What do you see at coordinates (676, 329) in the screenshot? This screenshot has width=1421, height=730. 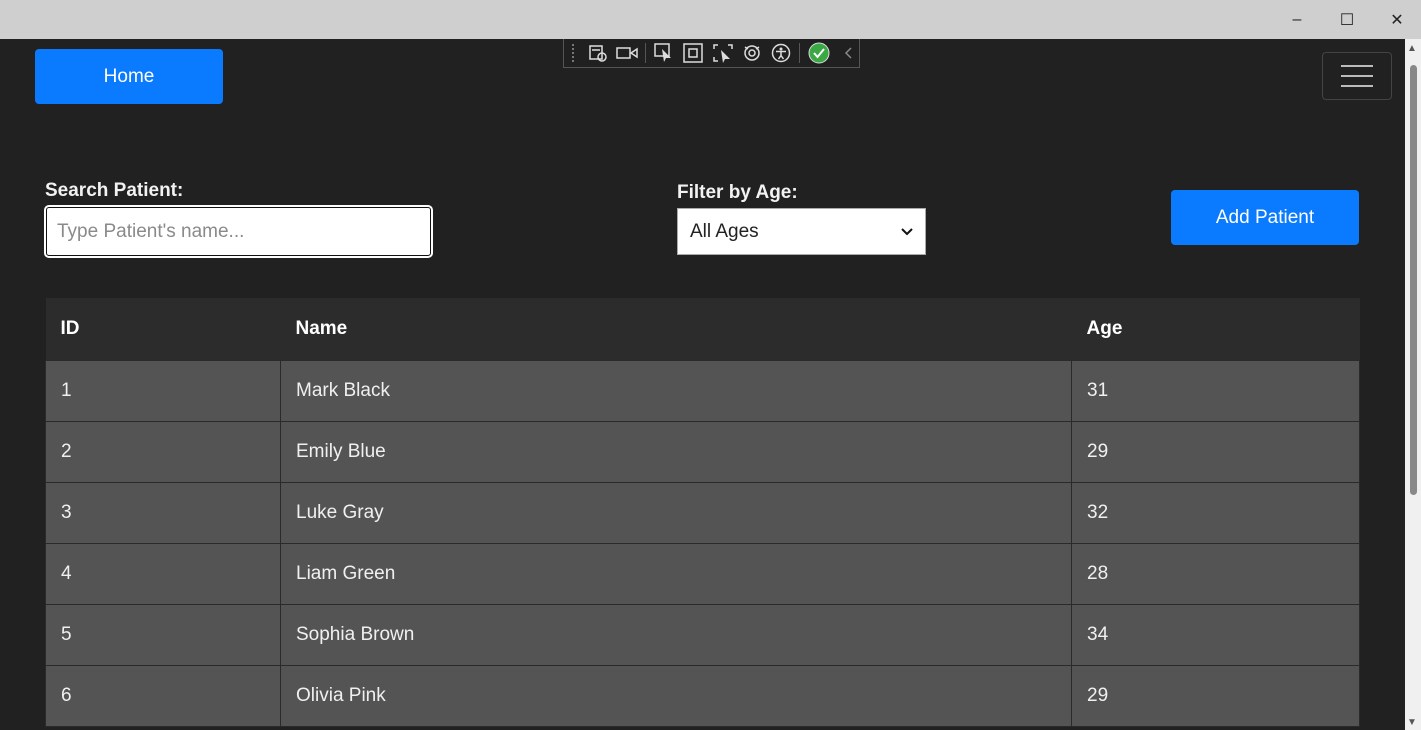 I see `column-header-name: Name` at bounding box center [676, 329].